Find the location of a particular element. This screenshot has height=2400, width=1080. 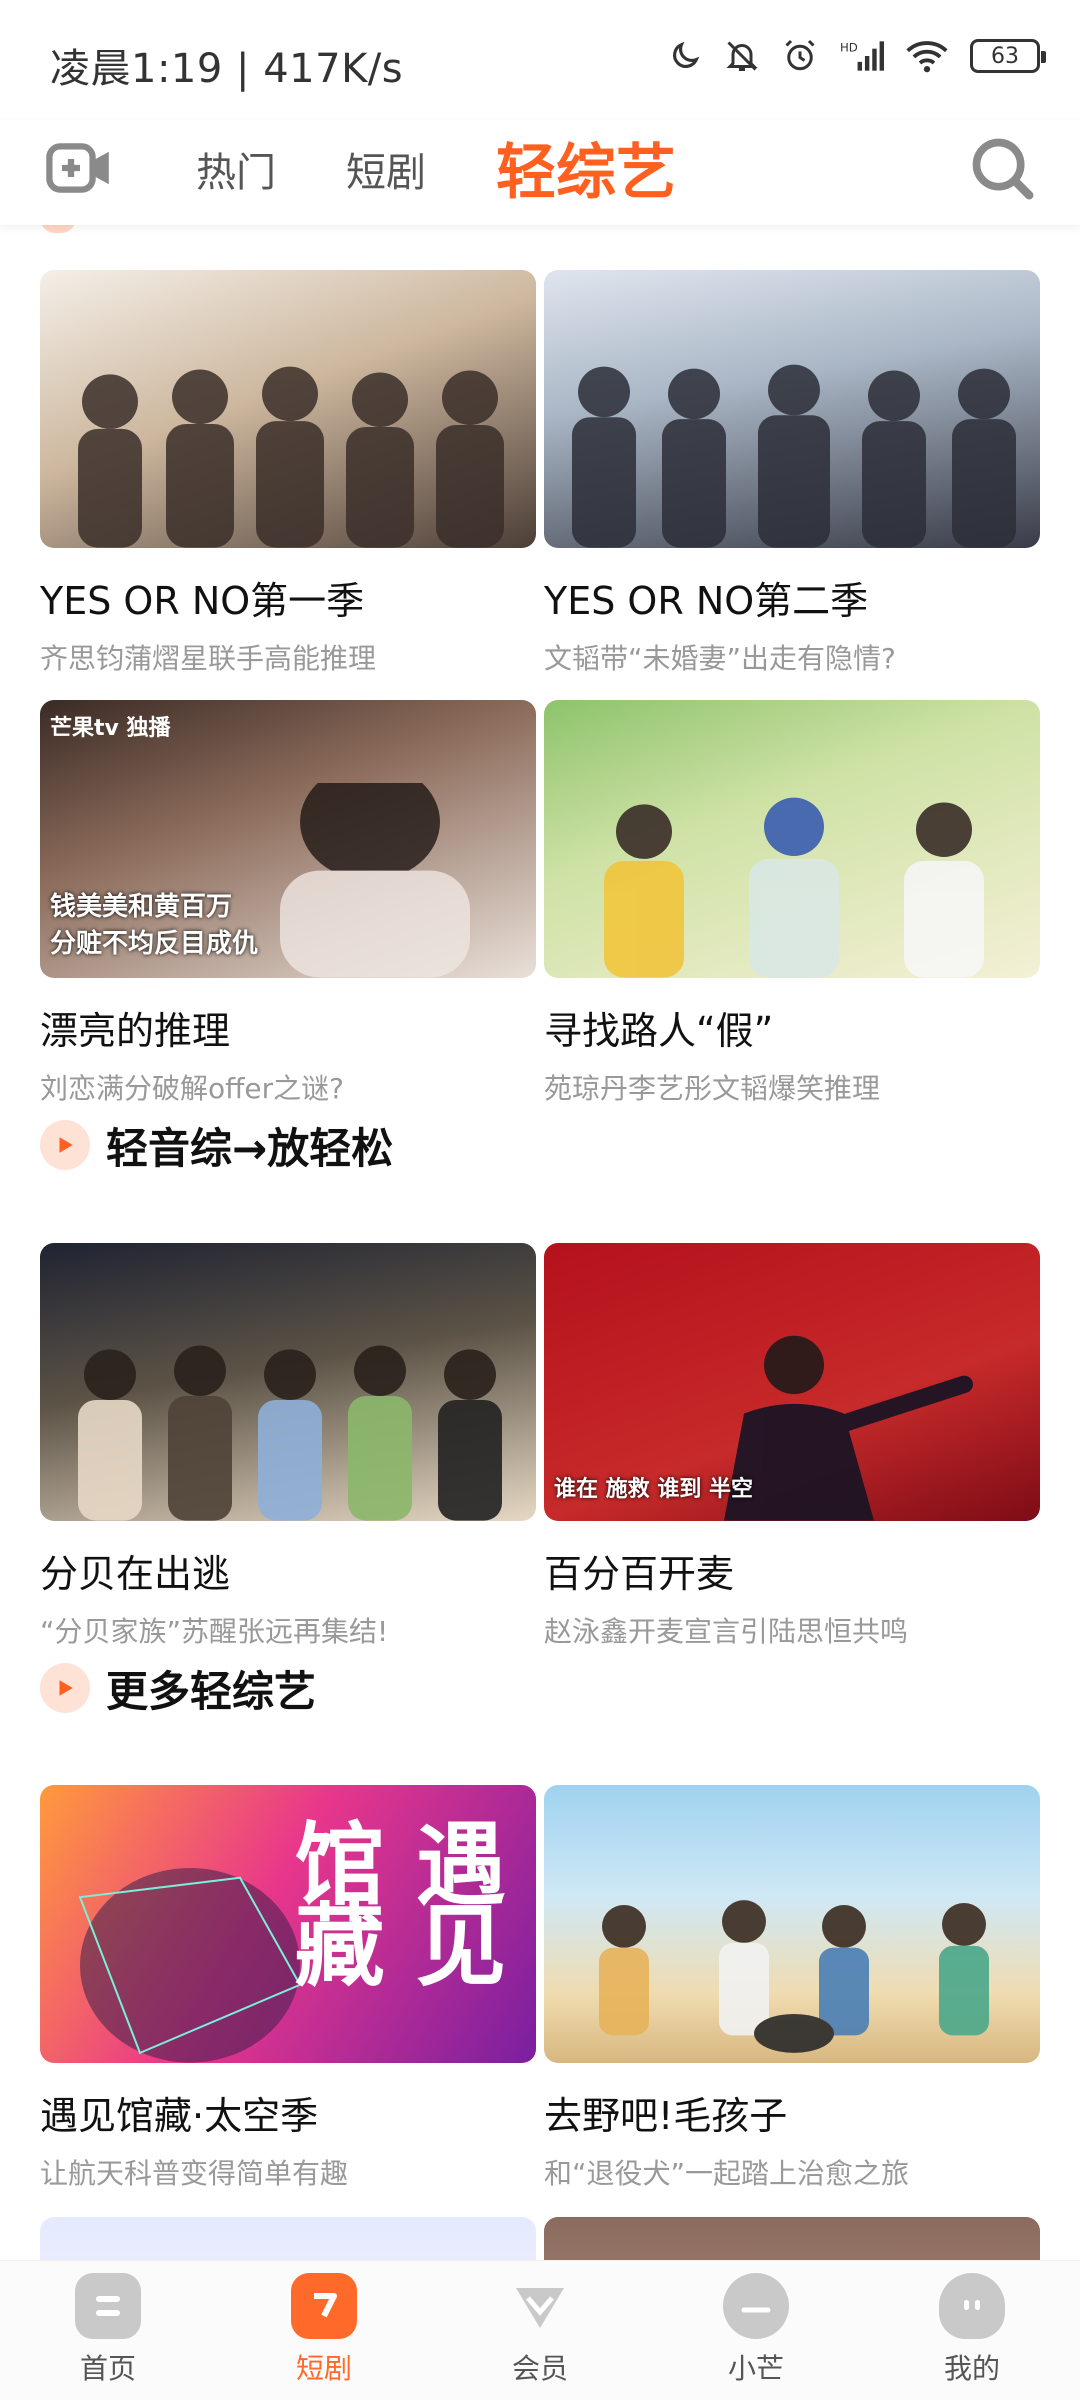

profile-icon is located at coordinates (972, 2306).